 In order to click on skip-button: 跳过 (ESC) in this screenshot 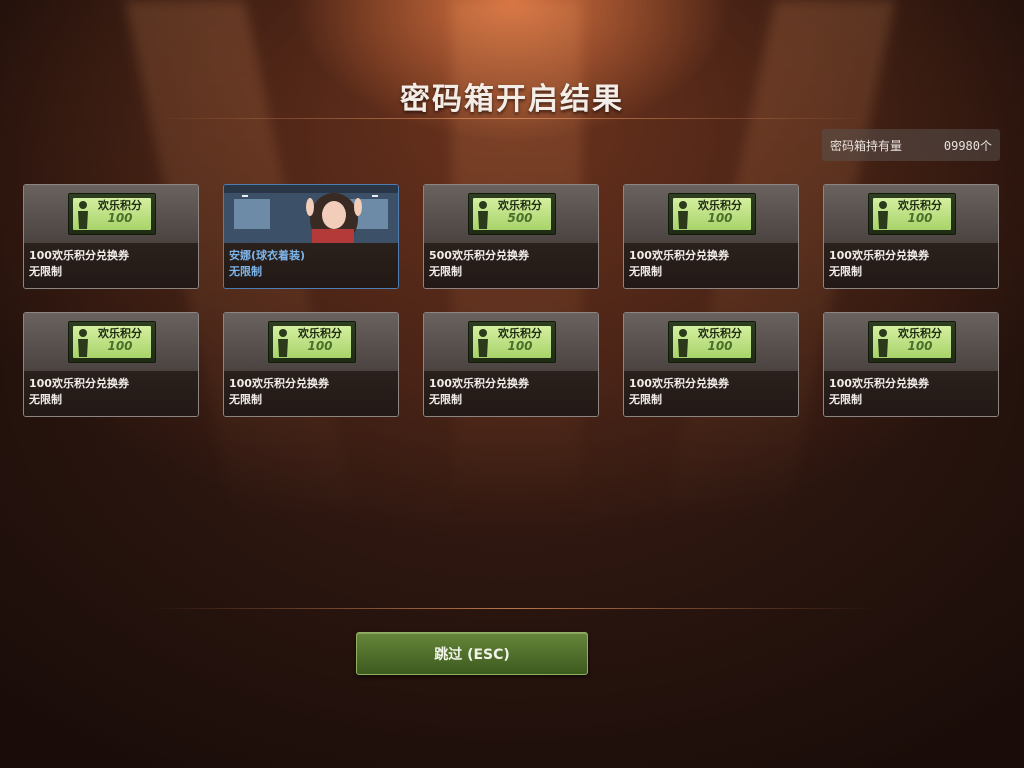, I will do `click(472, 653)`.